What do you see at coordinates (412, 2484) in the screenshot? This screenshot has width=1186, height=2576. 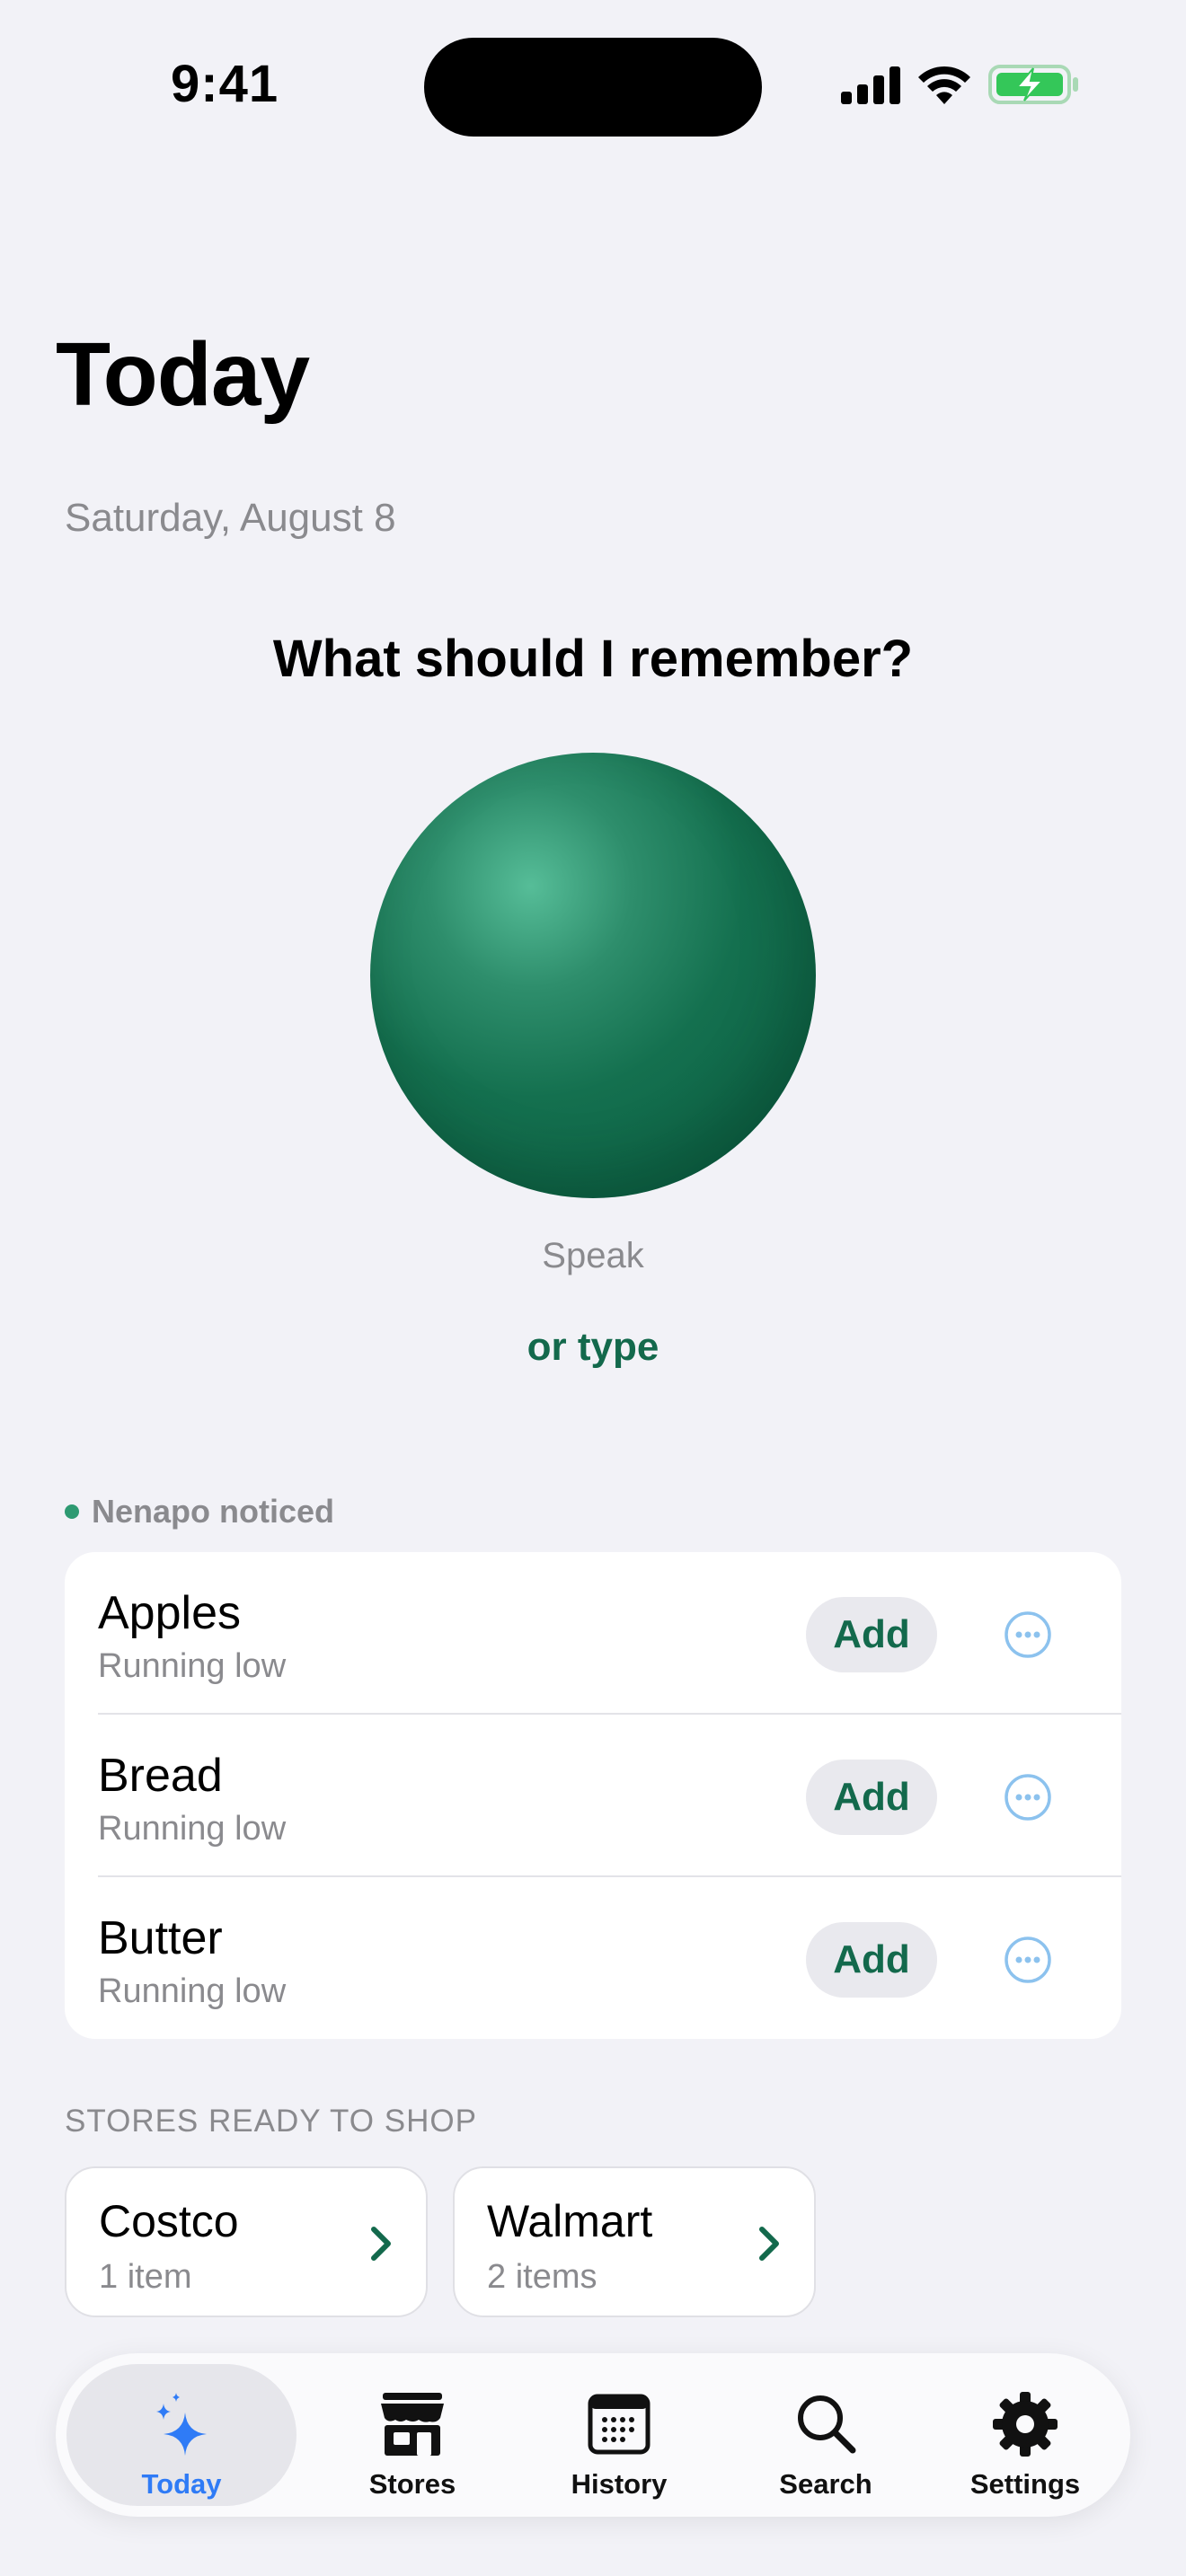 I see `tab-label: Stores` at bounding box center [412, 2484].